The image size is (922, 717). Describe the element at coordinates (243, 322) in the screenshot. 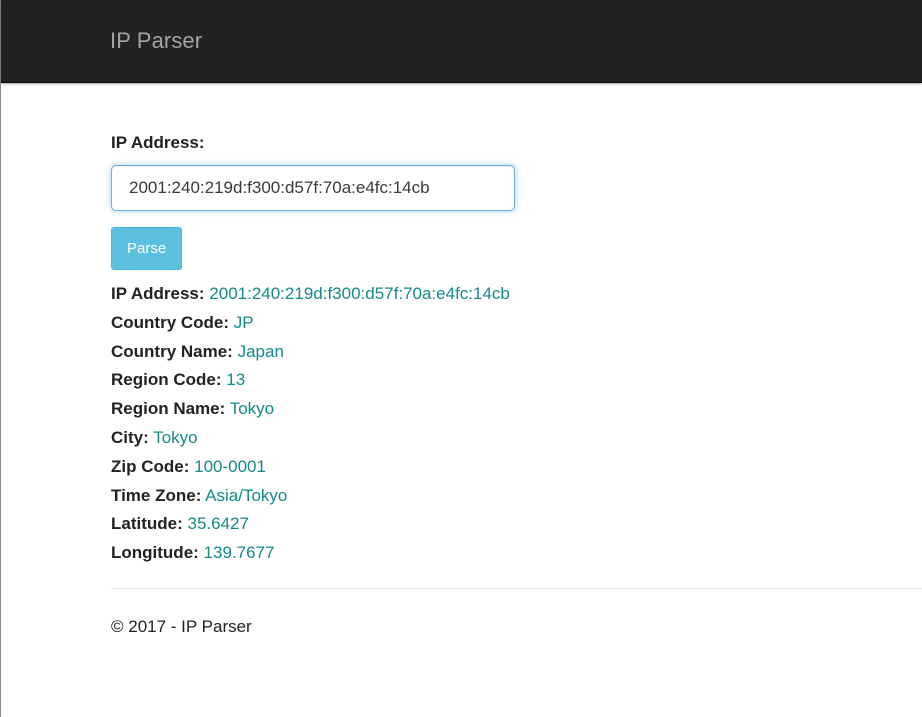

I see `result-value: JP` at that location.